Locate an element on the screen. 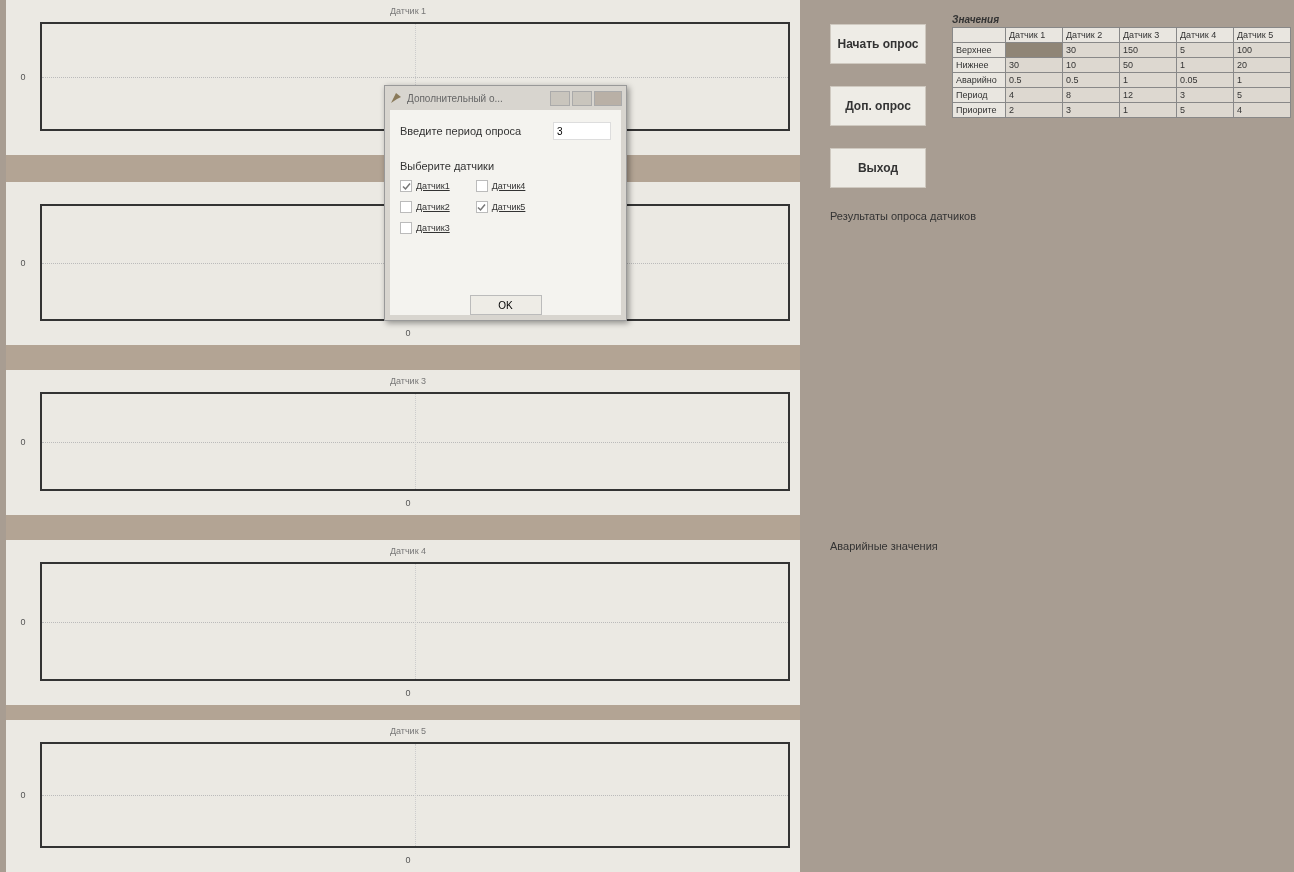  action-button: Выход is located at coordinates (878, 168).